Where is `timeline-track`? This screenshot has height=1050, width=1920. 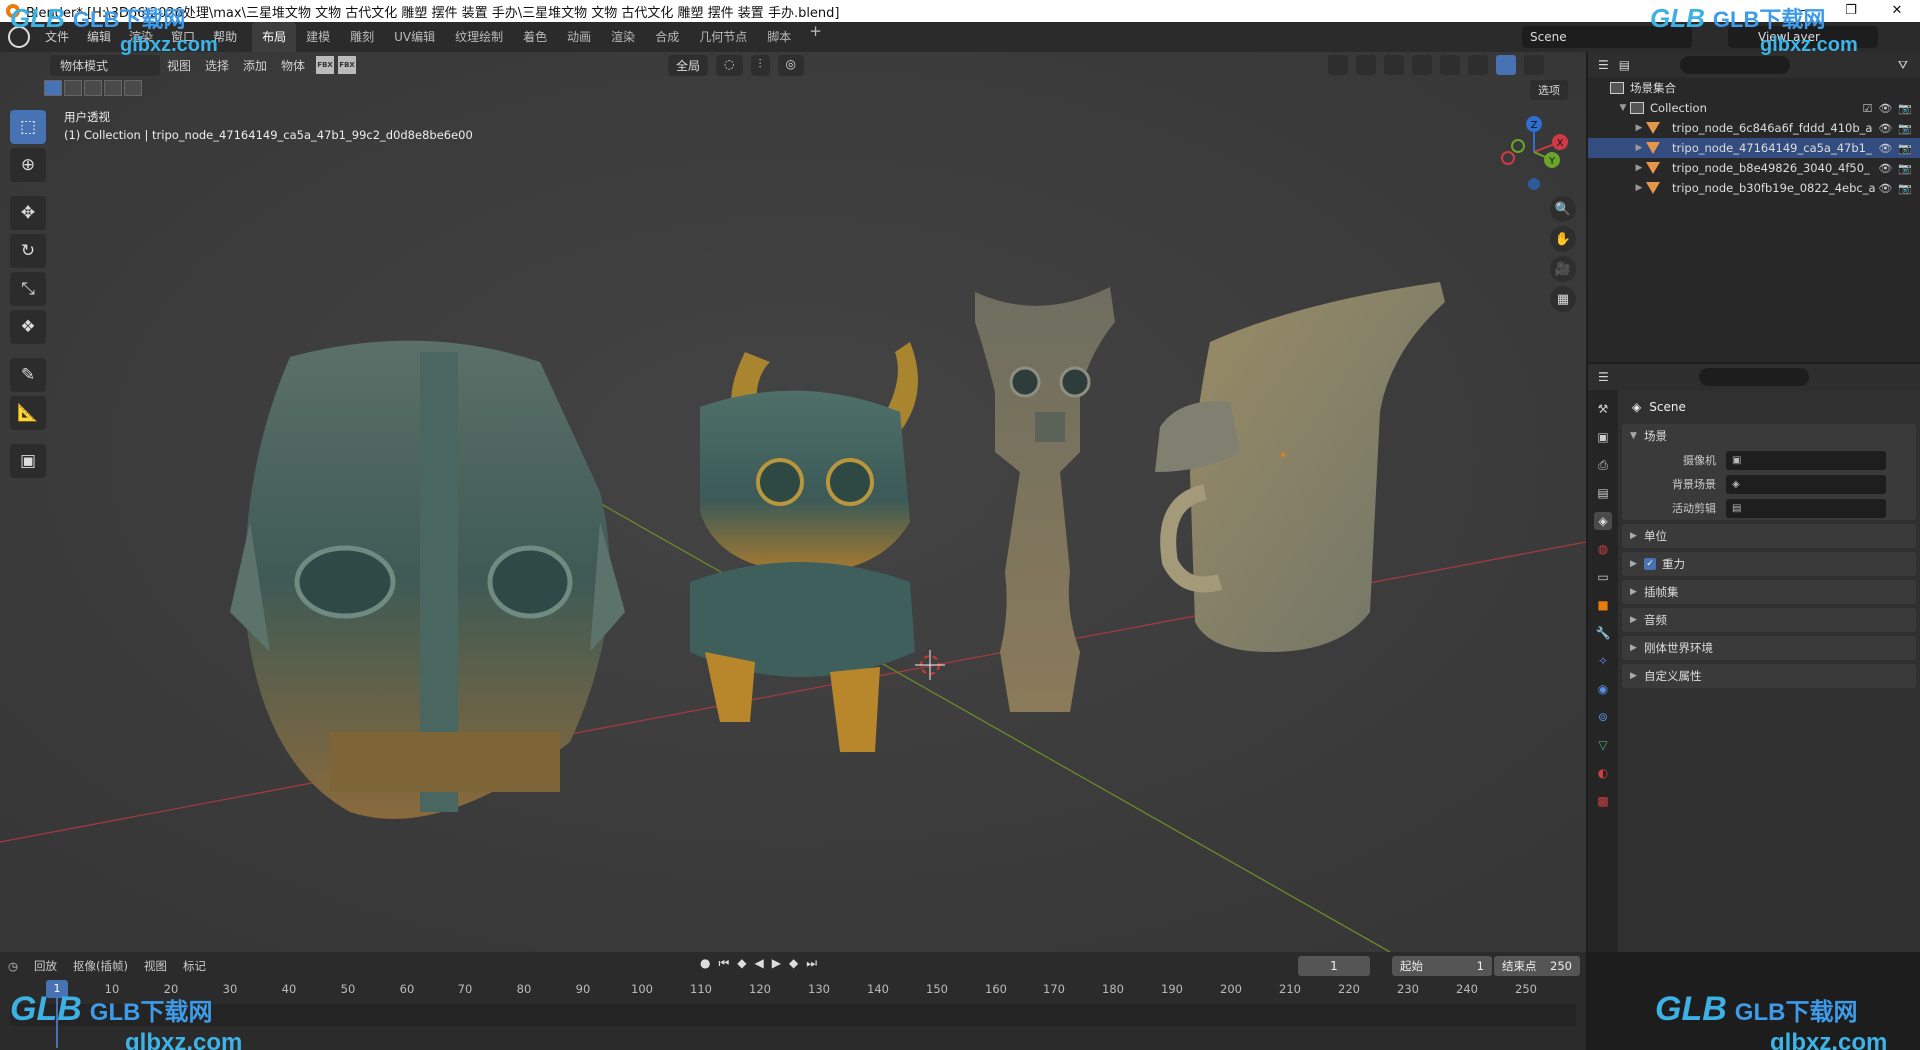 timeline-track is located at coordinates (793, 1015).